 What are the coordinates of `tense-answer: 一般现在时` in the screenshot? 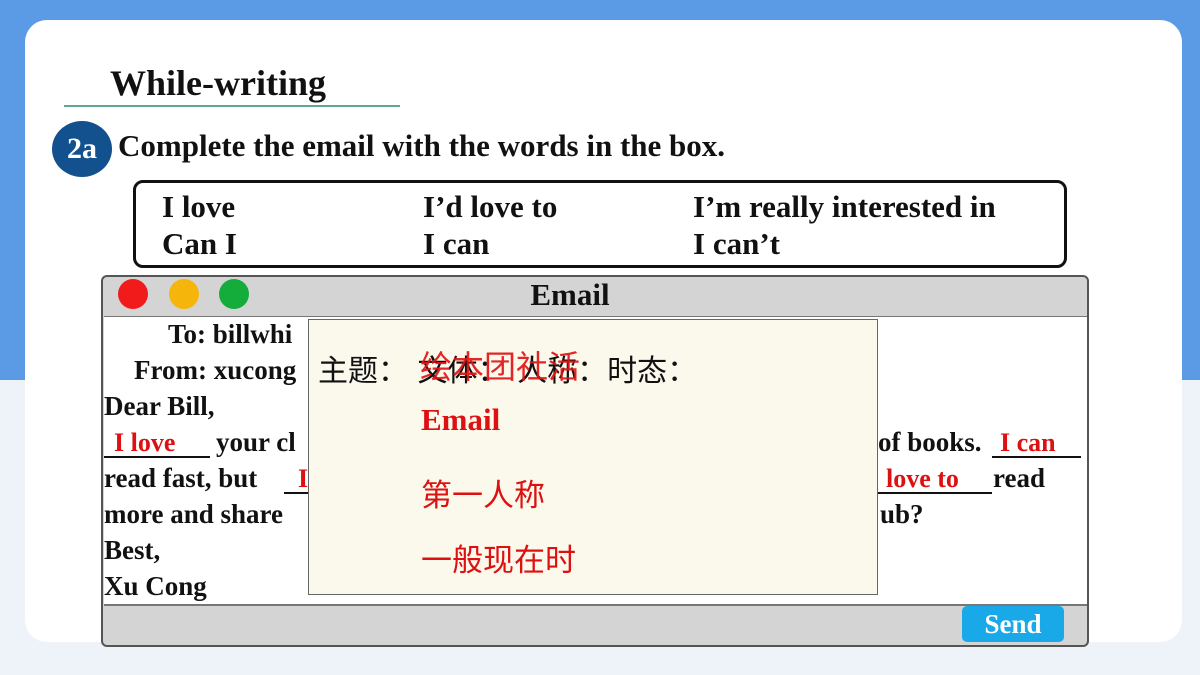 It's located at (498, 561).